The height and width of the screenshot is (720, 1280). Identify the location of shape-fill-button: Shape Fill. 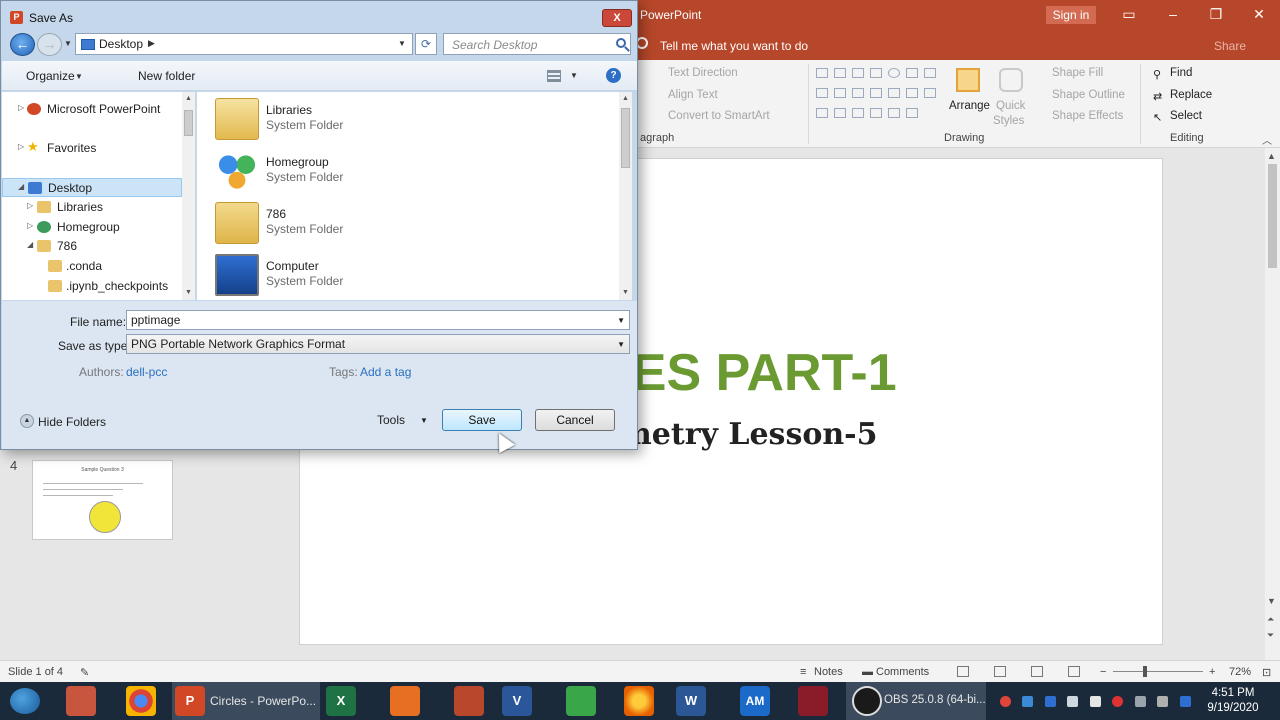
(1077, 73).